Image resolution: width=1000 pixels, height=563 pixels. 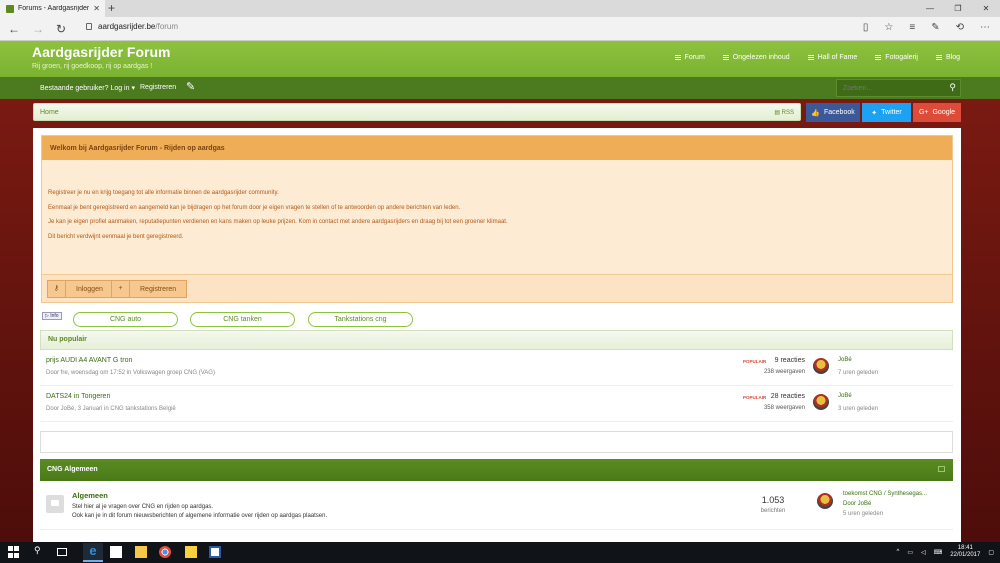 I want to click on notes-icon: ✎, so click(x=935, y=27).